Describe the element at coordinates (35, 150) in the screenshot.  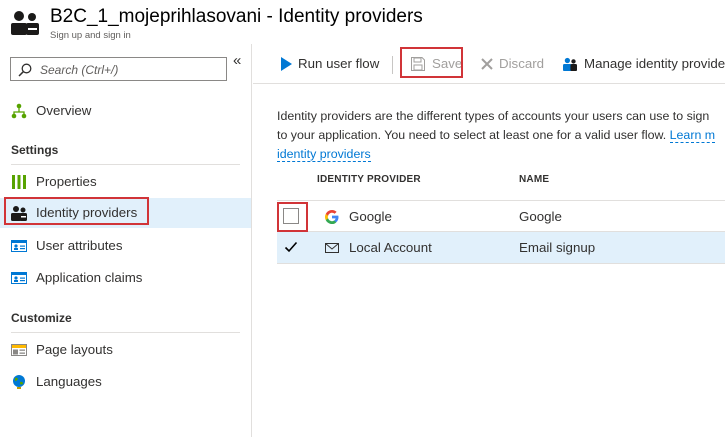
I see `section-settings: Settings` at that location.